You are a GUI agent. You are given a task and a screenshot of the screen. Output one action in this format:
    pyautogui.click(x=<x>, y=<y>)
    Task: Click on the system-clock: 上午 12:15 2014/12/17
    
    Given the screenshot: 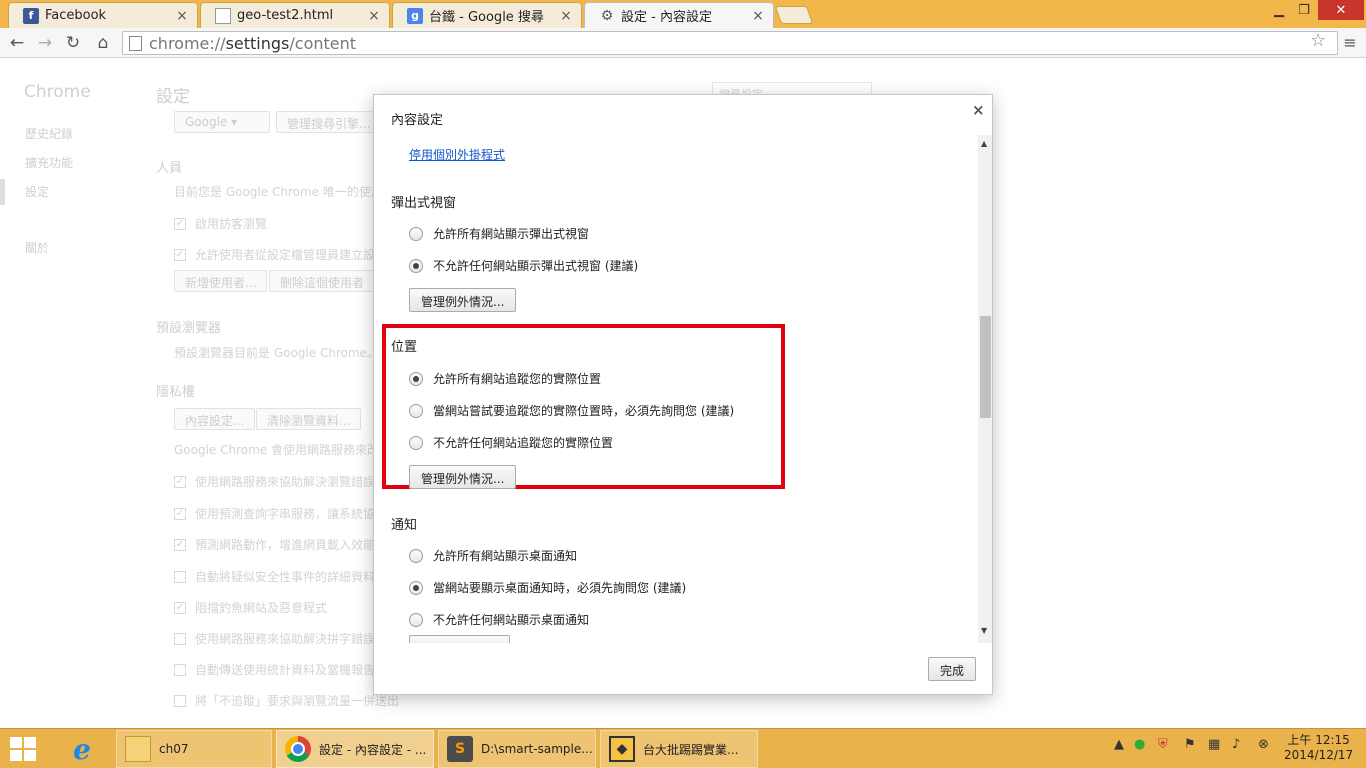 What is the action you would take?
    pyautogui.click(x=1318, y=748)
    